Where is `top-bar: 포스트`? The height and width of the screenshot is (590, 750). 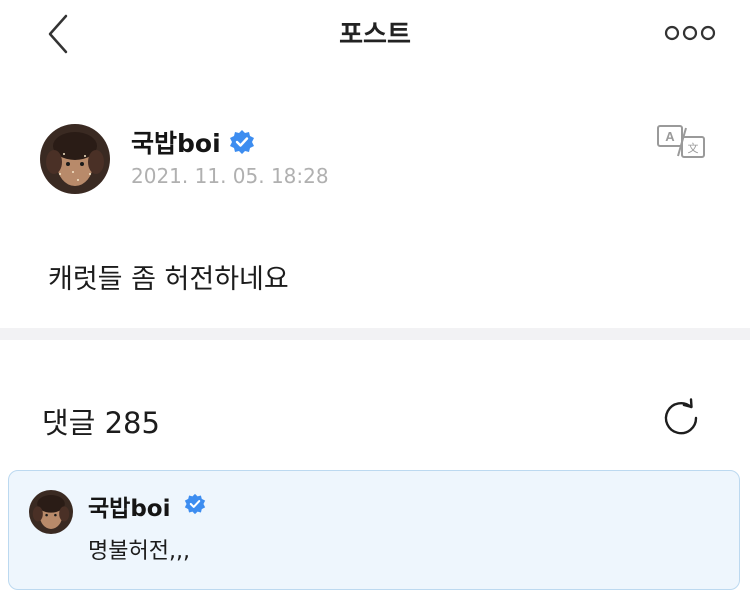
top-bar: 포스트 is located at coordinates (375, 35).